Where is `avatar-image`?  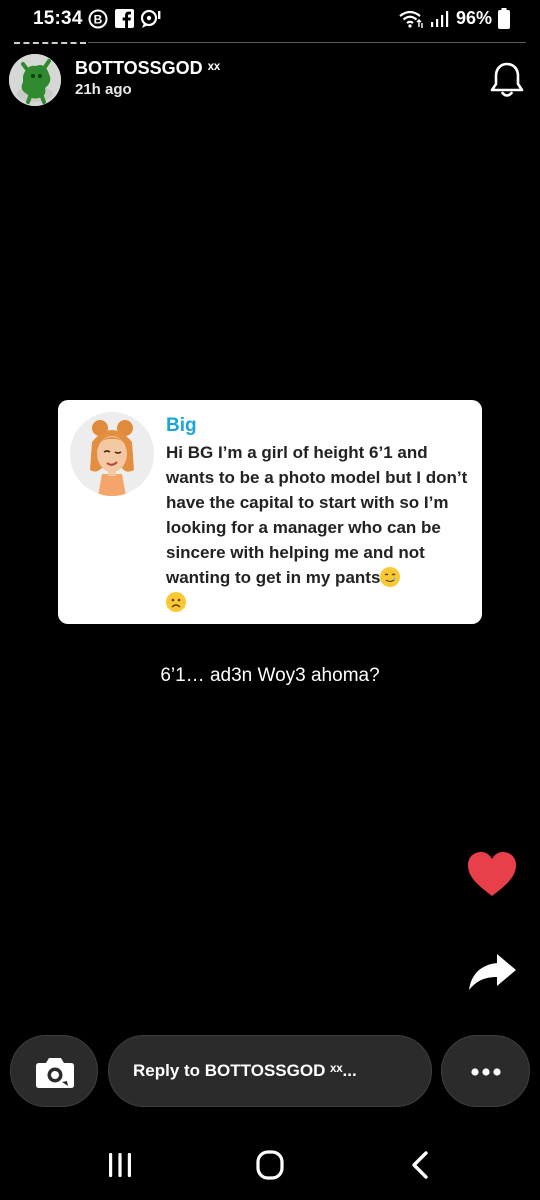
avatar-image is located at coordinates (35, 80).